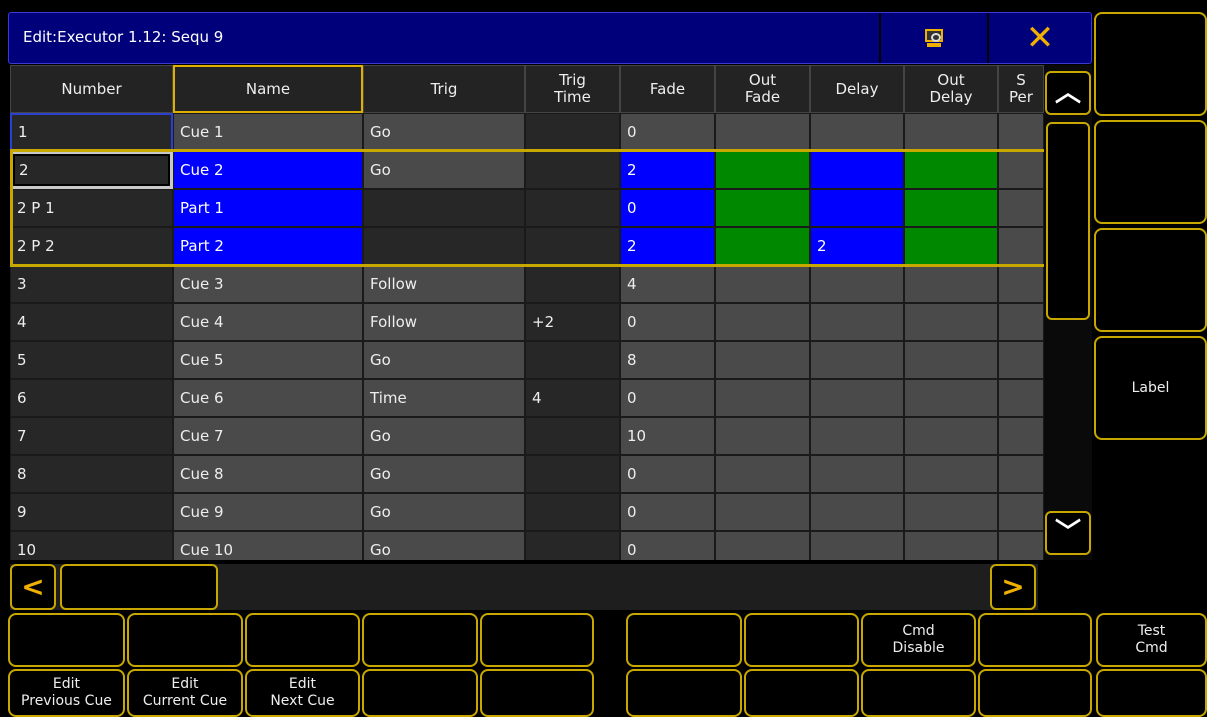  I want to click on cell-name: Cue 3, so click(268, 284).